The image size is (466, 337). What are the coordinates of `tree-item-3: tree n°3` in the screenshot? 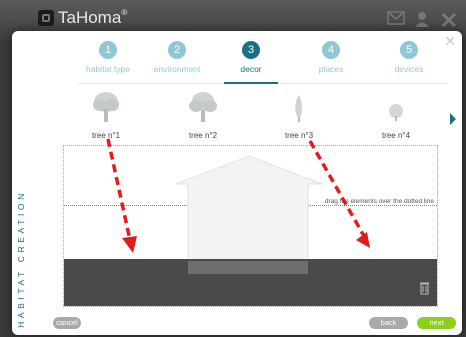 It's located at (299, 115).